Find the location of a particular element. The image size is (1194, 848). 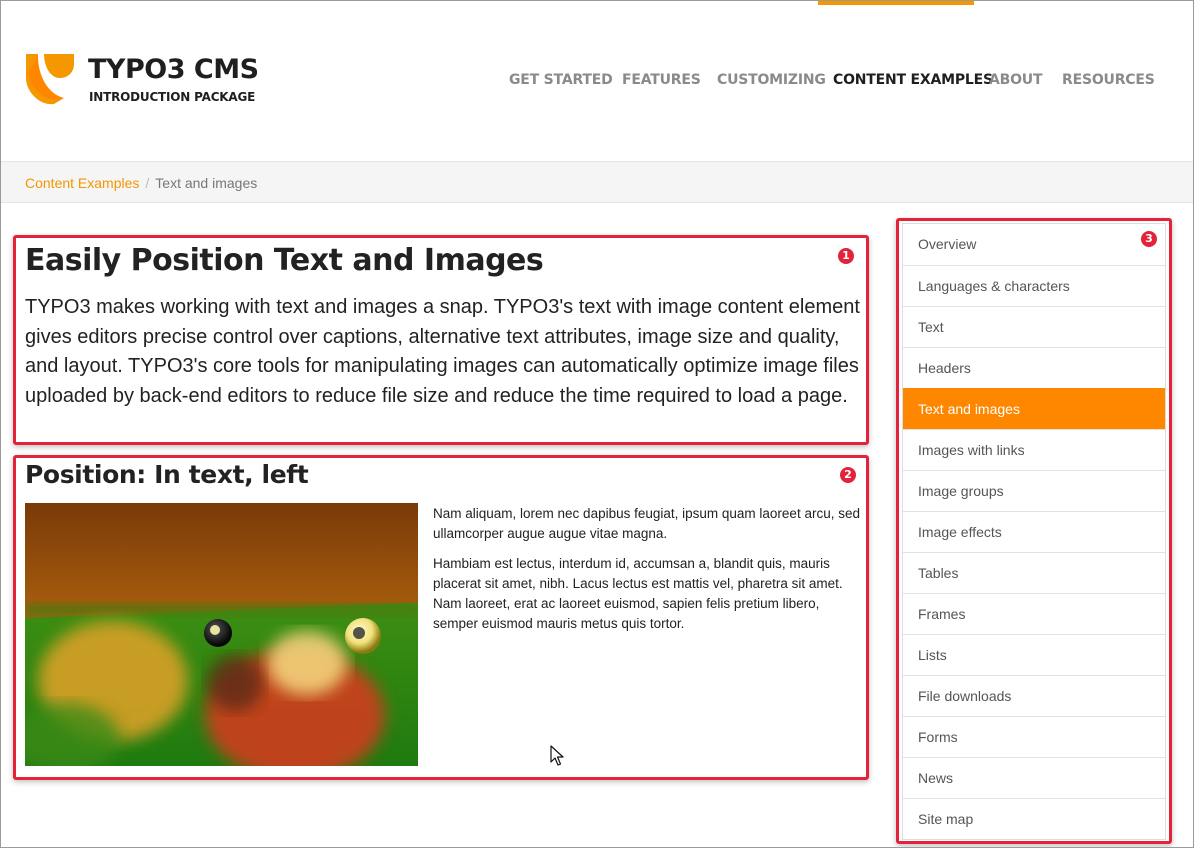

nav-customizing: CUSTOMIZING is located at coordinates (771, 80).